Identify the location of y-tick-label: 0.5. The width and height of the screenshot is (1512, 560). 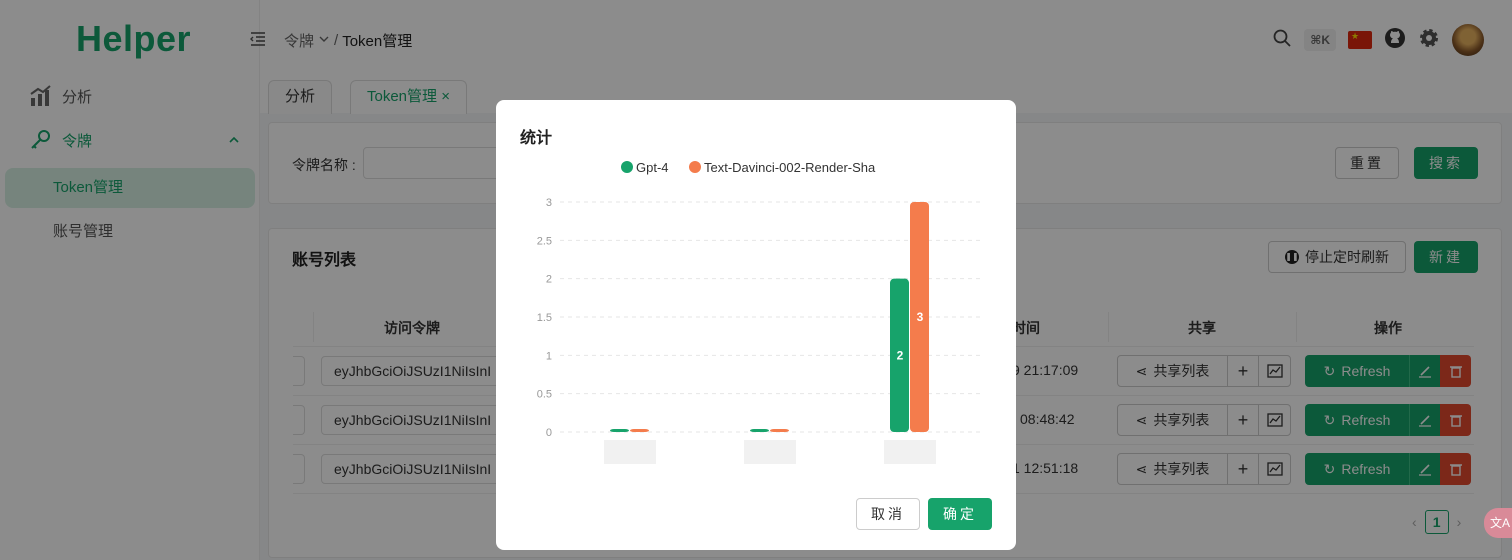
(544, 395).